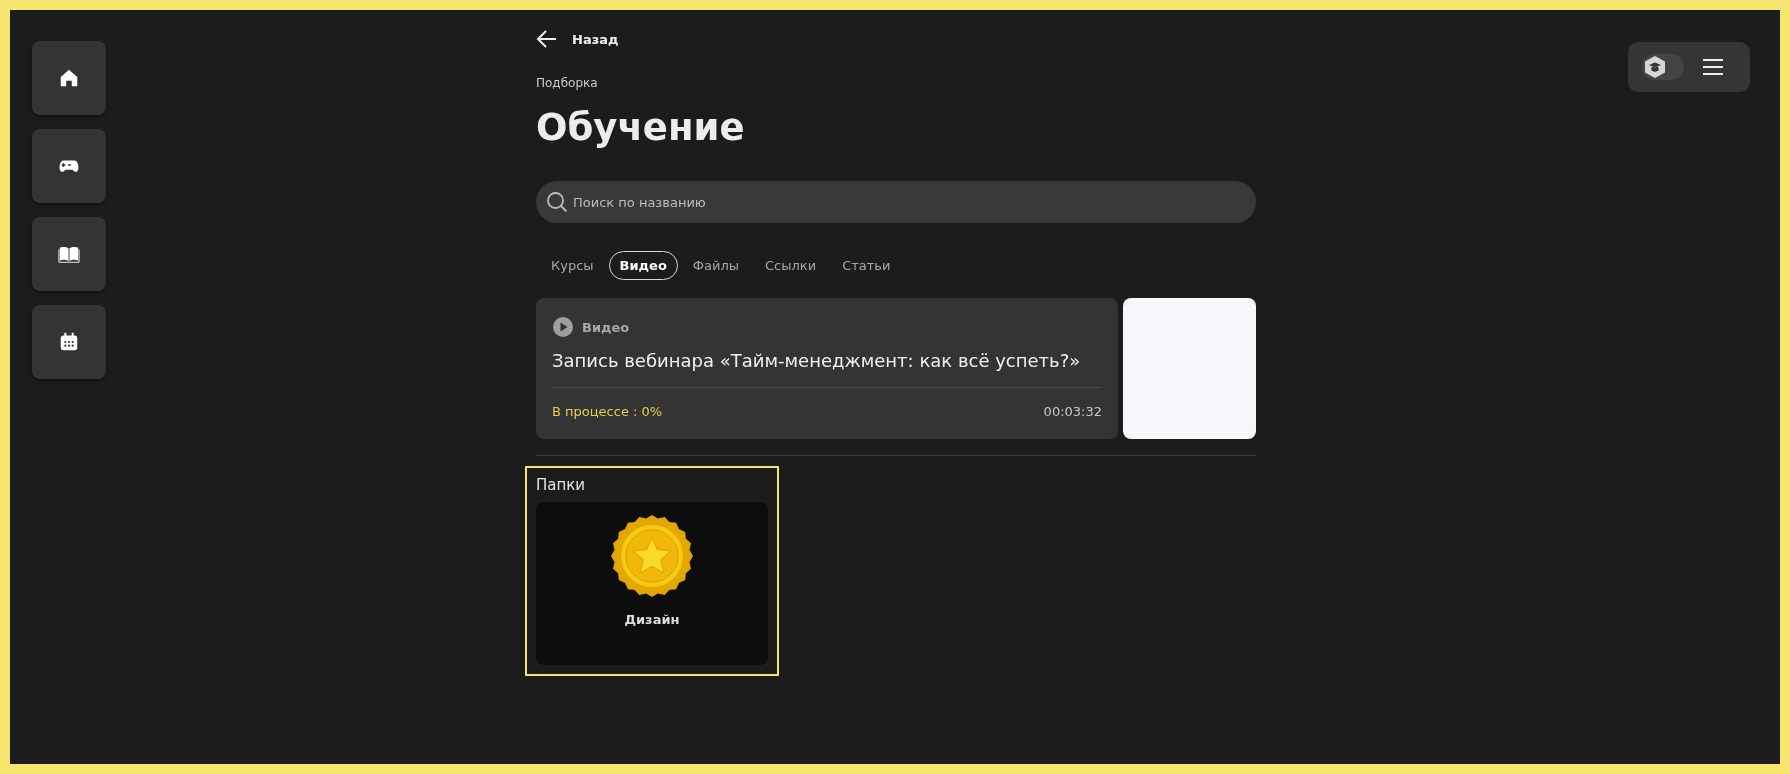 The height and width of the screenshot is (774, 1790). I want to click on breadcrumb-label: Подборка, so click(567, 83).